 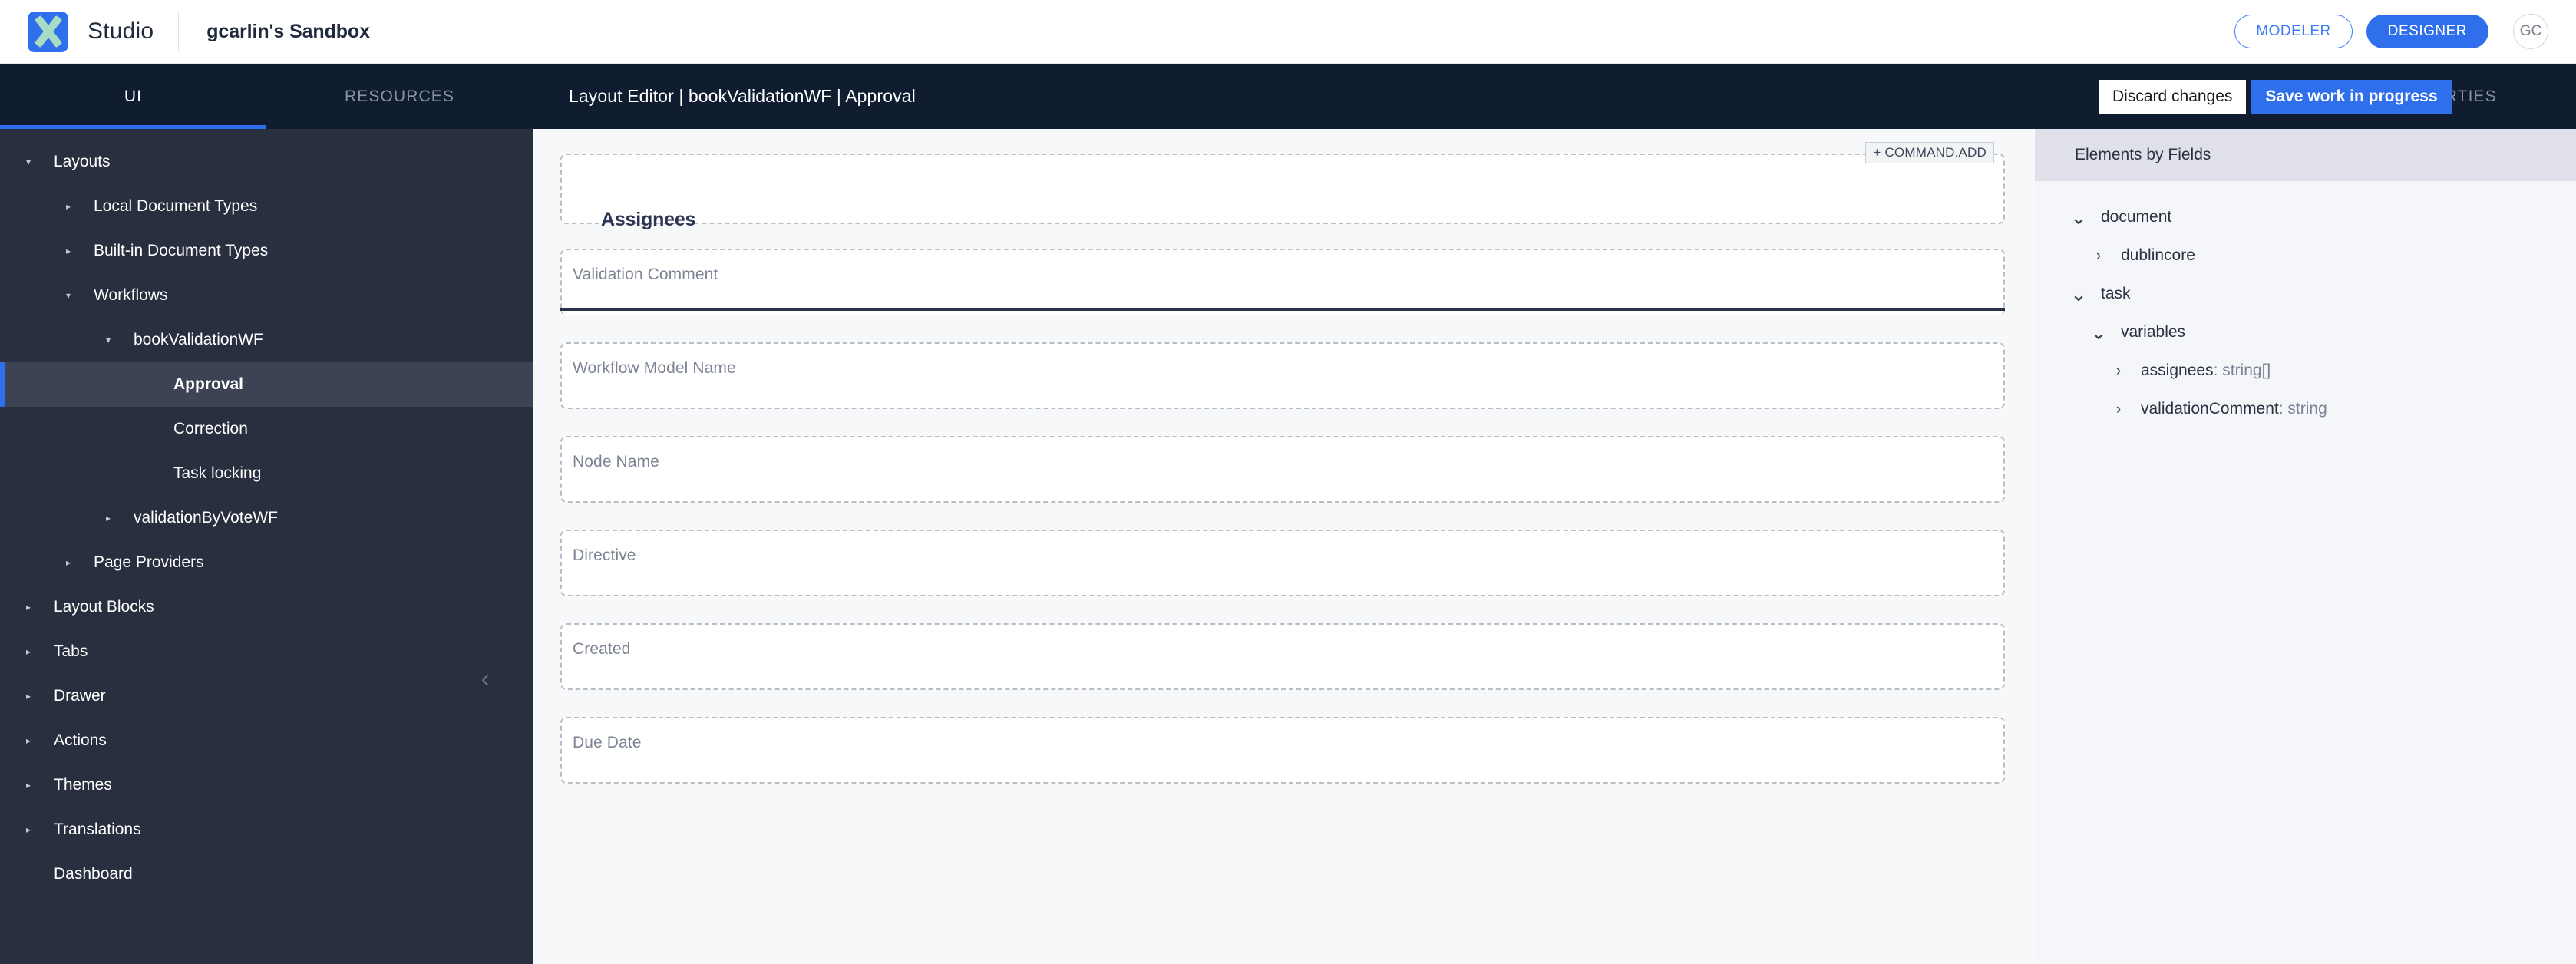 What do you see at coordinates (2173, 96) in the screenshot?
I see `discard-changes-button: Discard changes` at bounding box center [2173, 96].